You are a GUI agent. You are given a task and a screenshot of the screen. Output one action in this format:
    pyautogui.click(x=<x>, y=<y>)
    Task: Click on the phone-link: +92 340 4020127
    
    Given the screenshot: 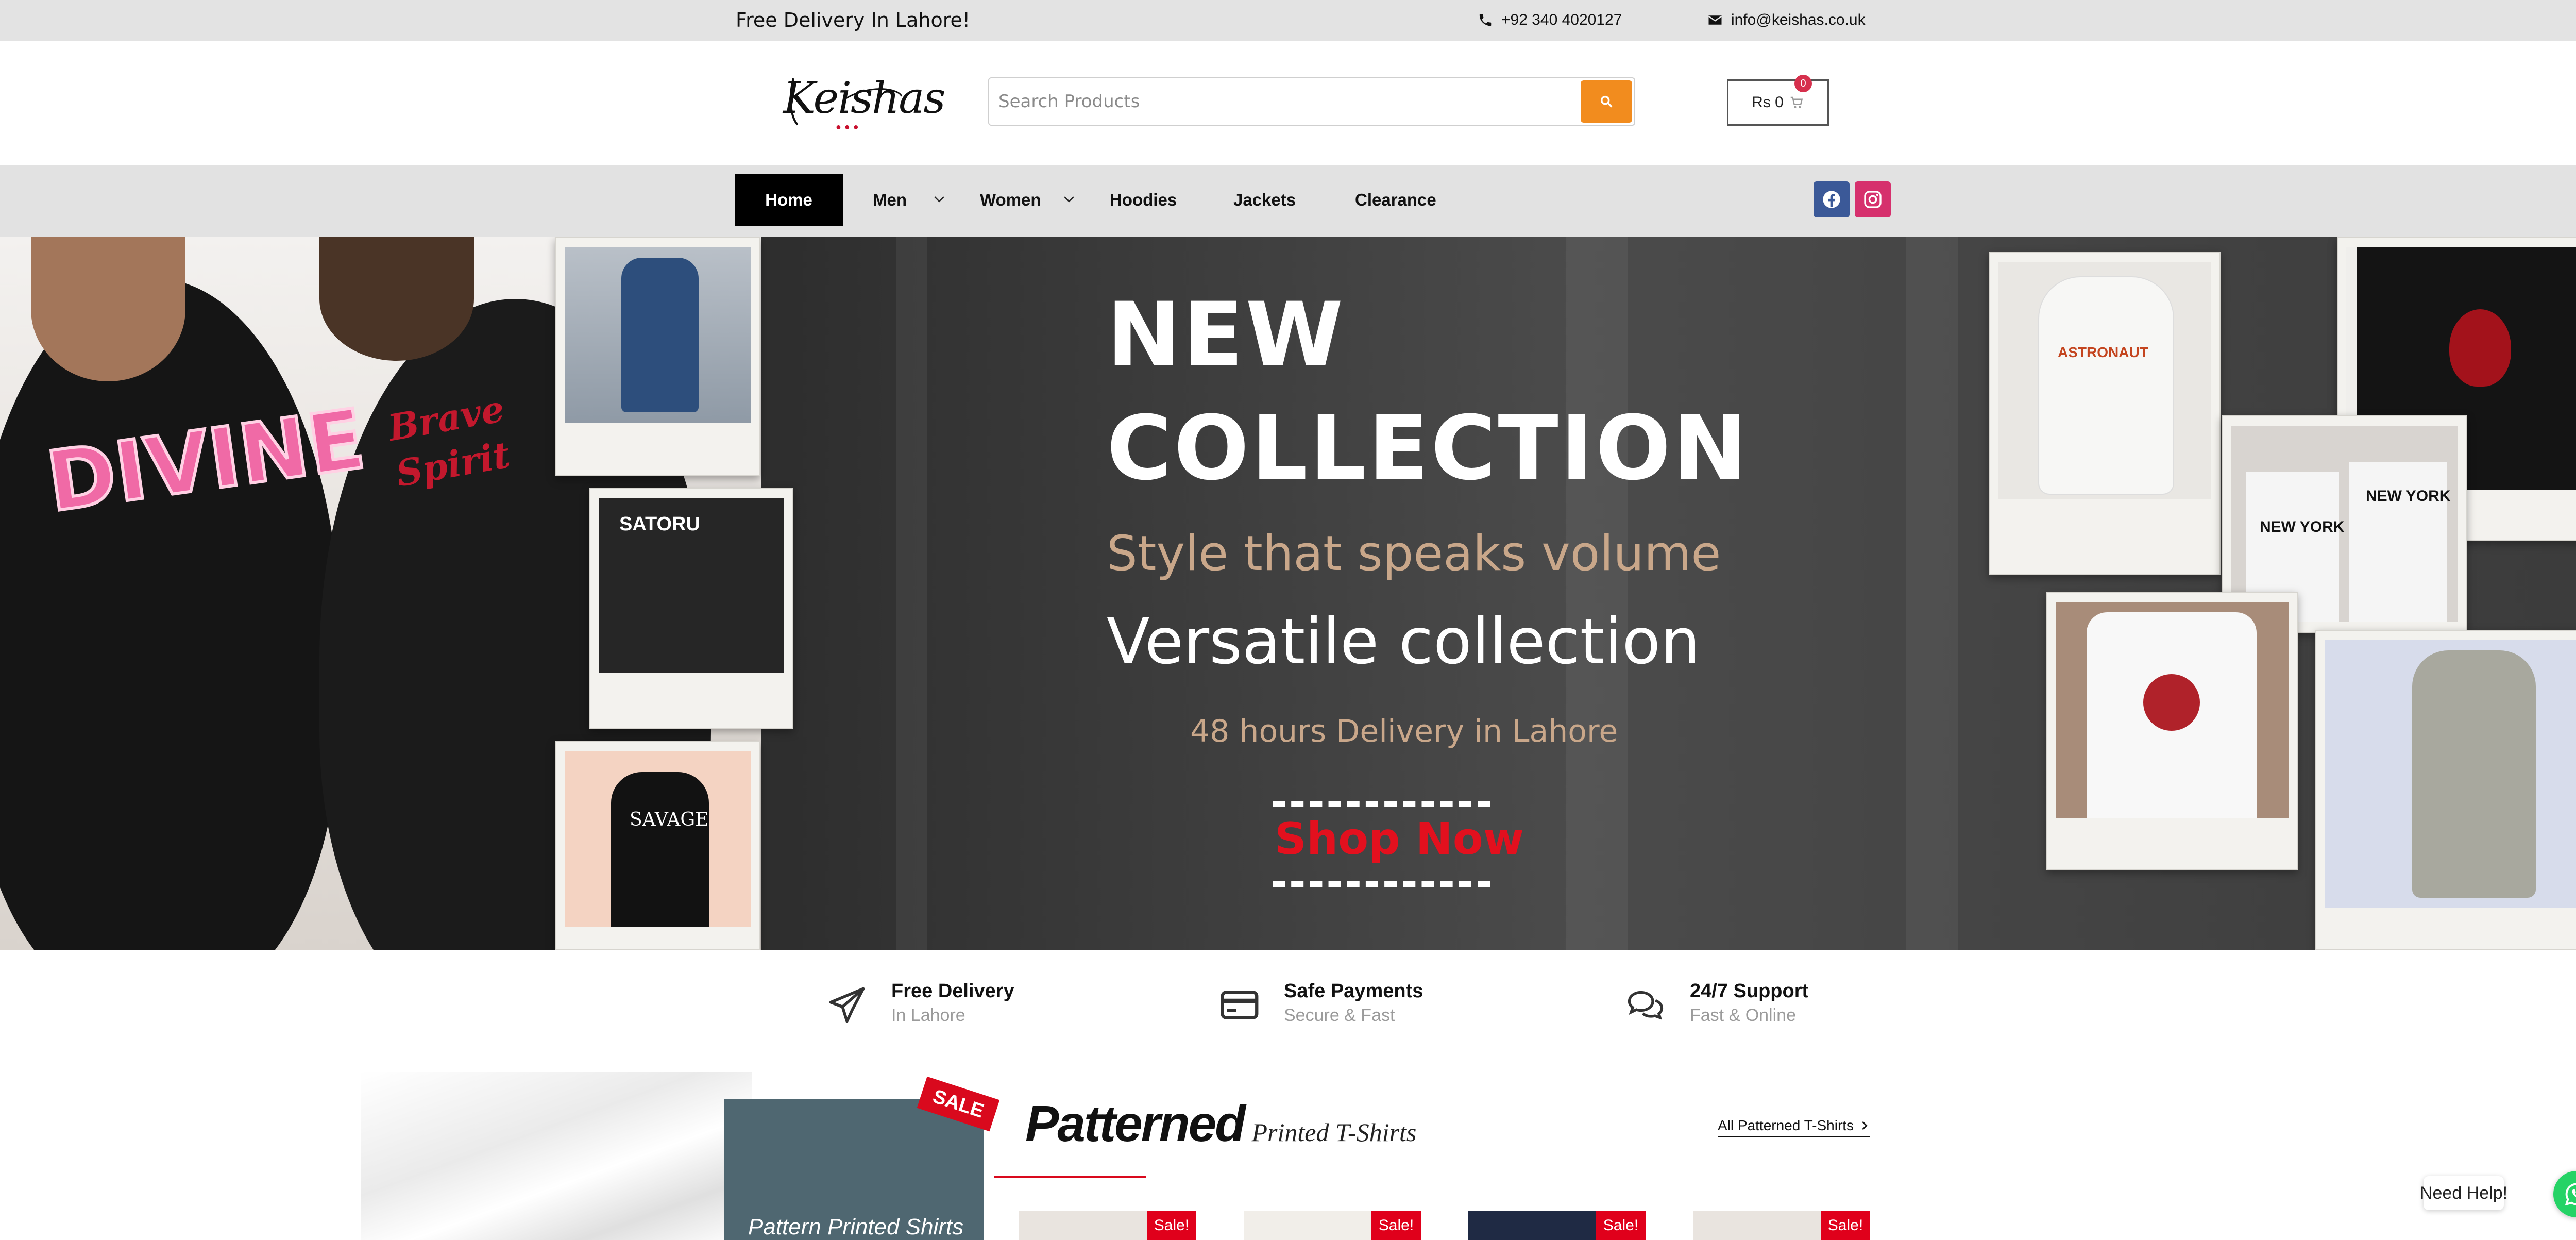 What is the action you would take?
    pyautogui.click(x=1550, y=20)
    